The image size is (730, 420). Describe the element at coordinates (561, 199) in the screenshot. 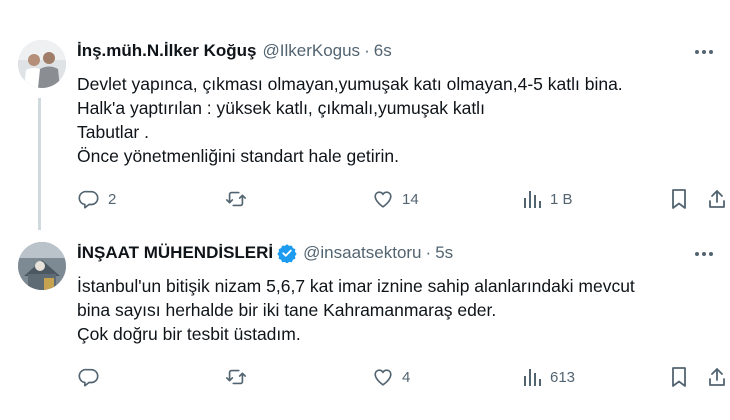

I see `view-count: 1 B` at that location.